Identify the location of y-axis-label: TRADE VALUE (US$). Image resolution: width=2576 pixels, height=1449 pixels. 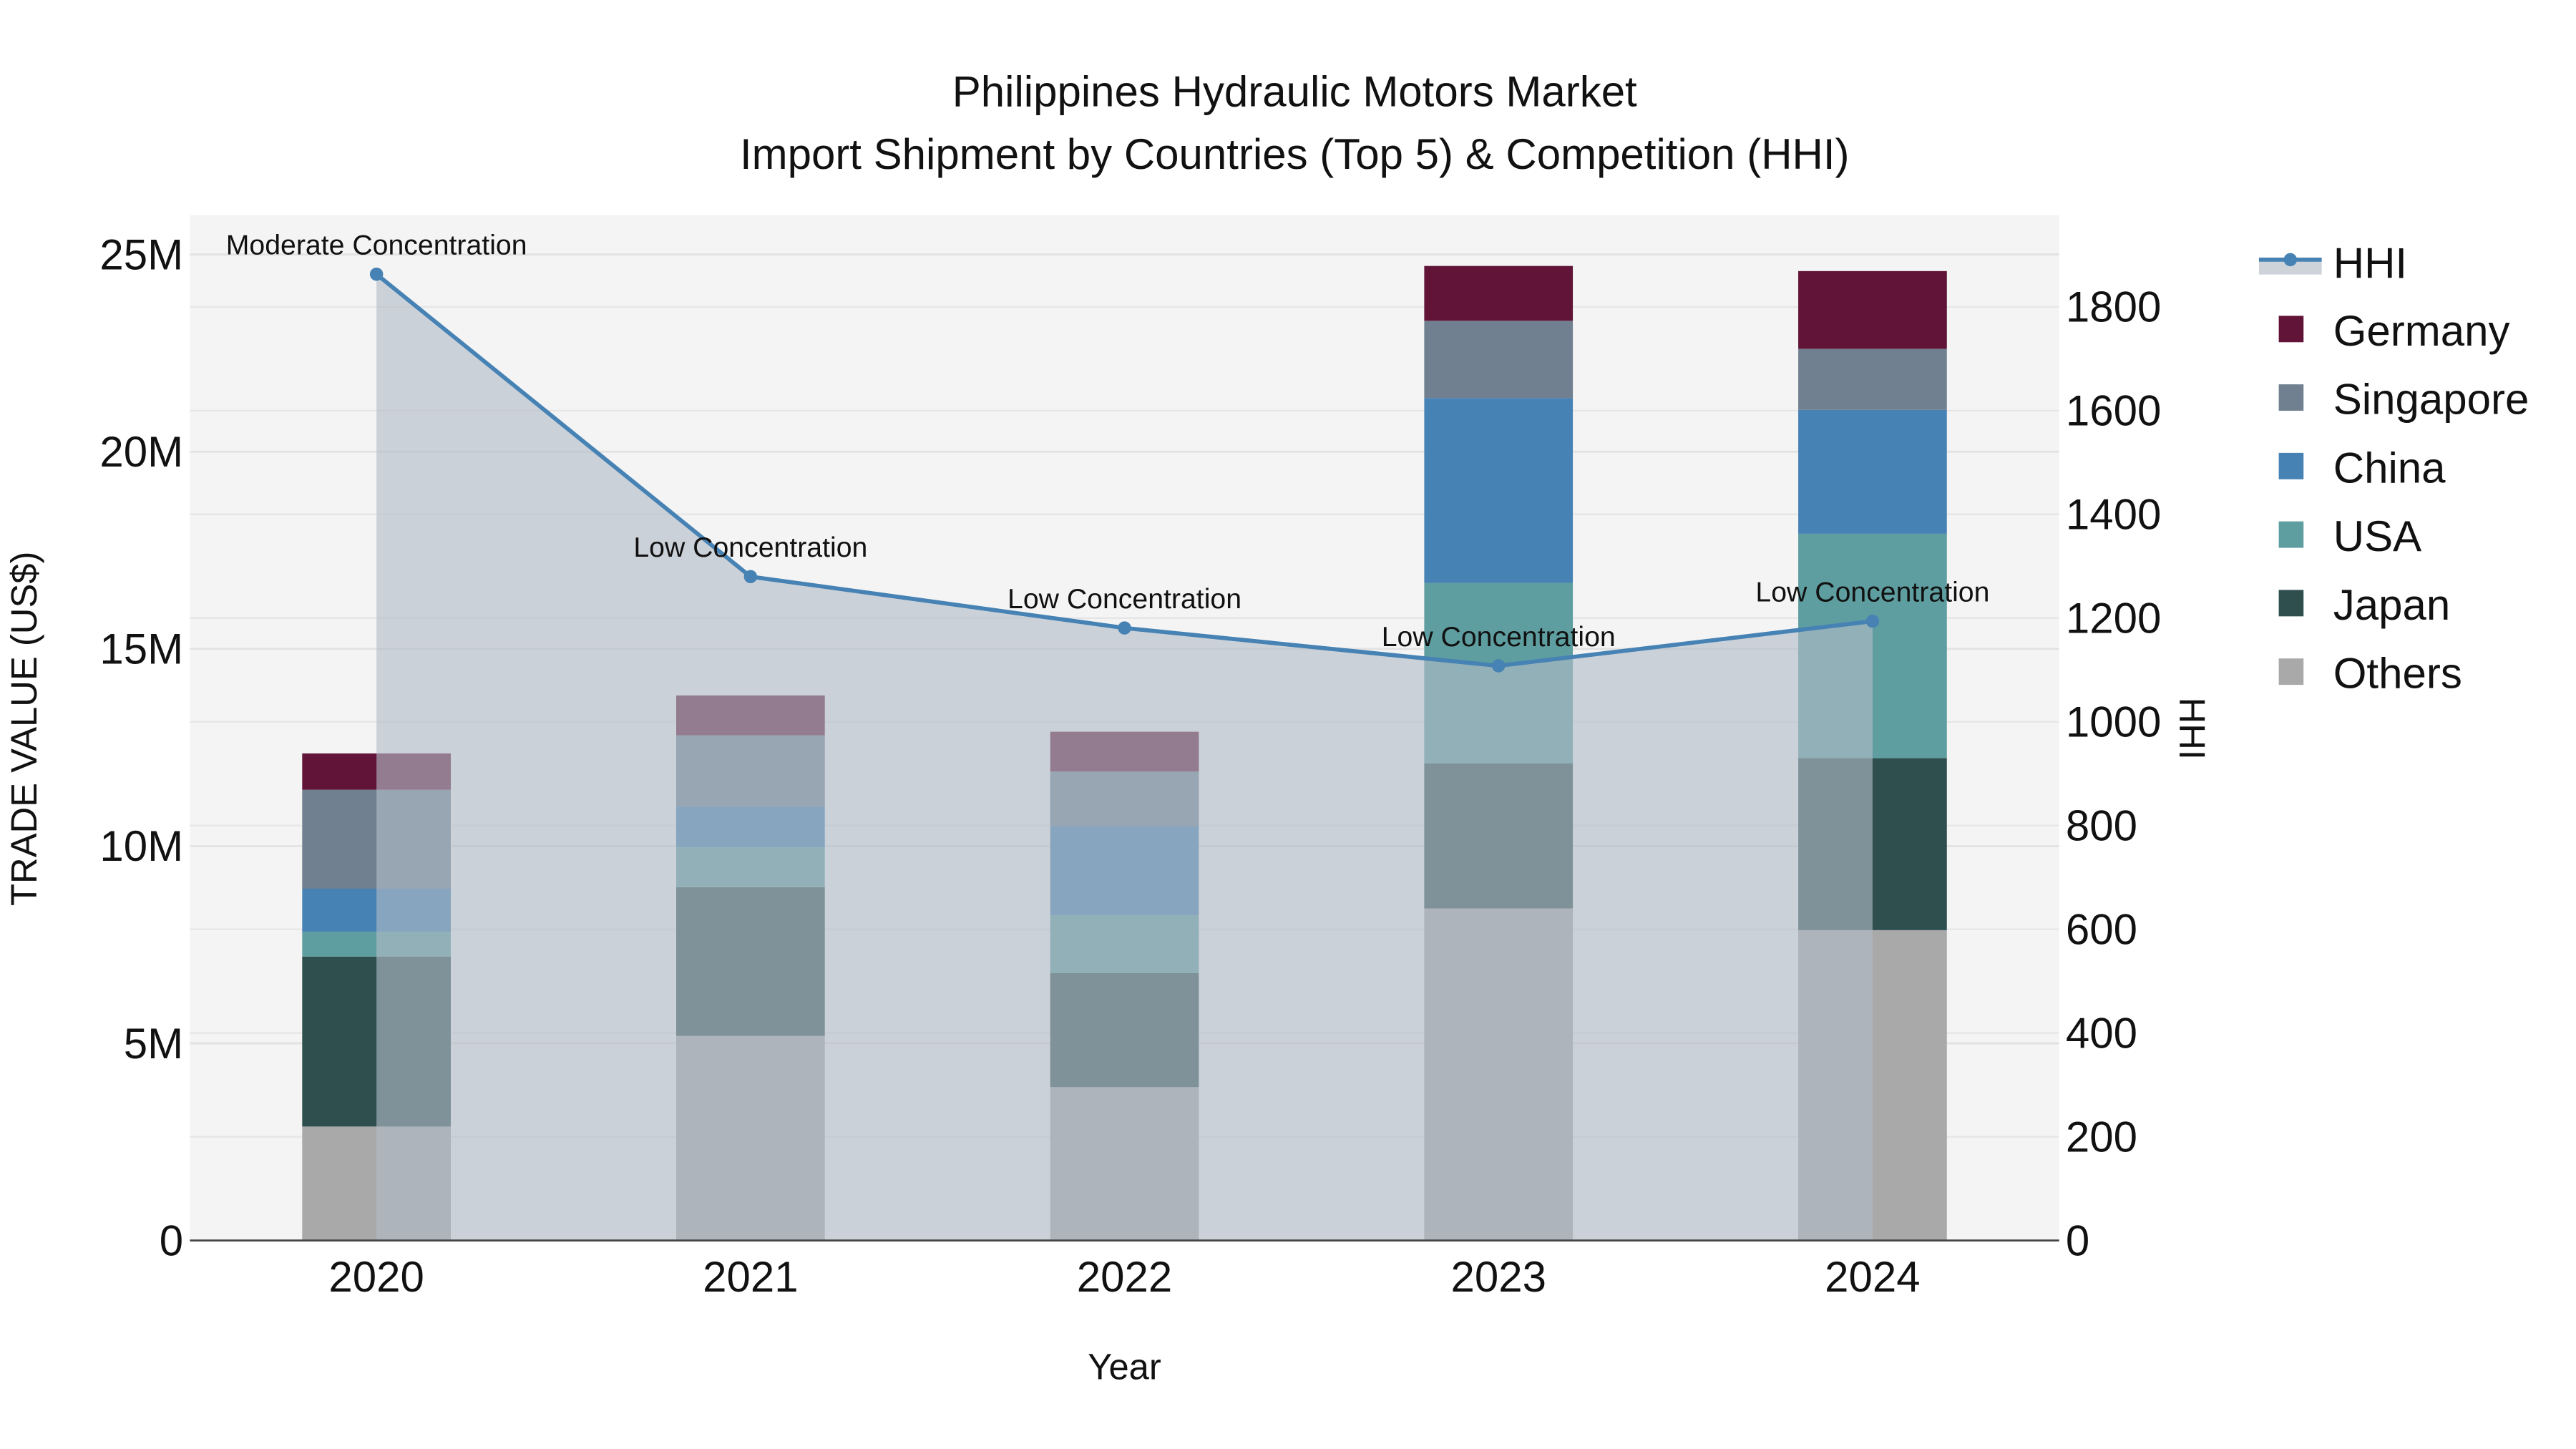
(24, 729).